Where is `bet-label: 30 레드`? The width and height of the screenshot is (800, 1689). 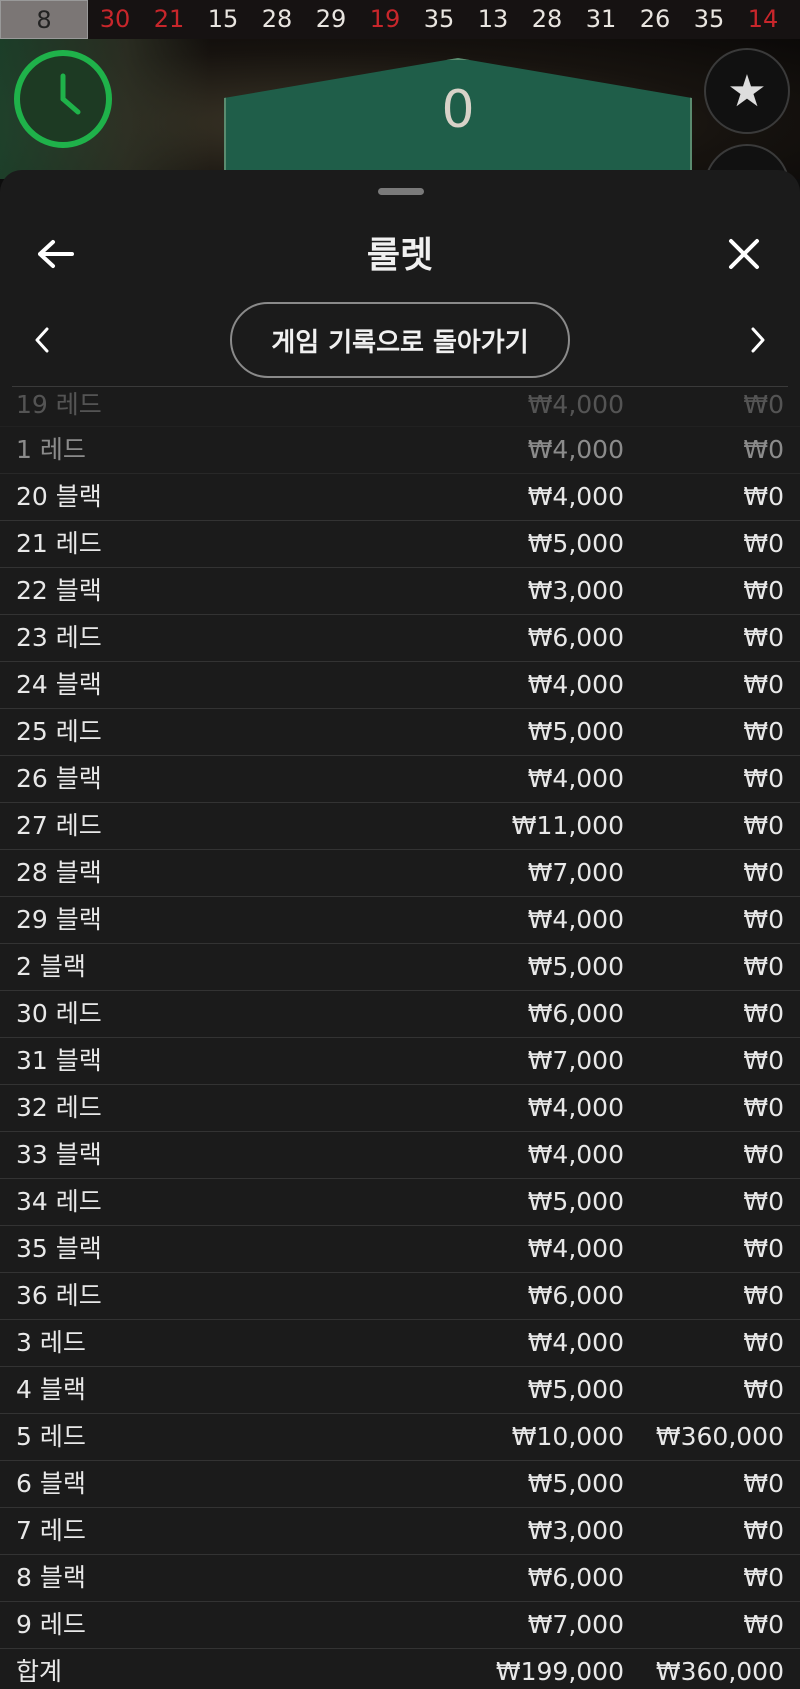 bet-label: 30 레드 is located at coordinates (59, 1013).